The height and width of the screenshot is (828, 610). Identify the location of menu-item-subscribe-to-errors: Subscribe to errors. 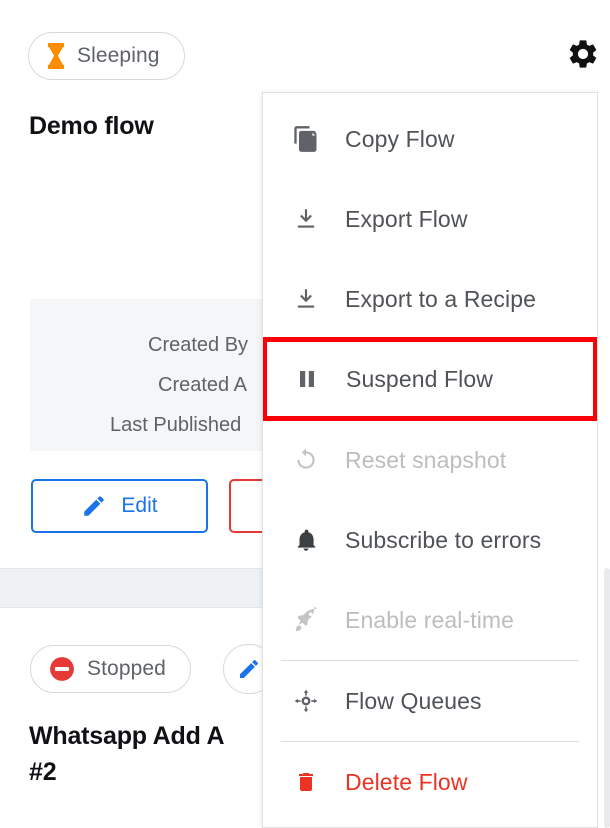
(430, 540).